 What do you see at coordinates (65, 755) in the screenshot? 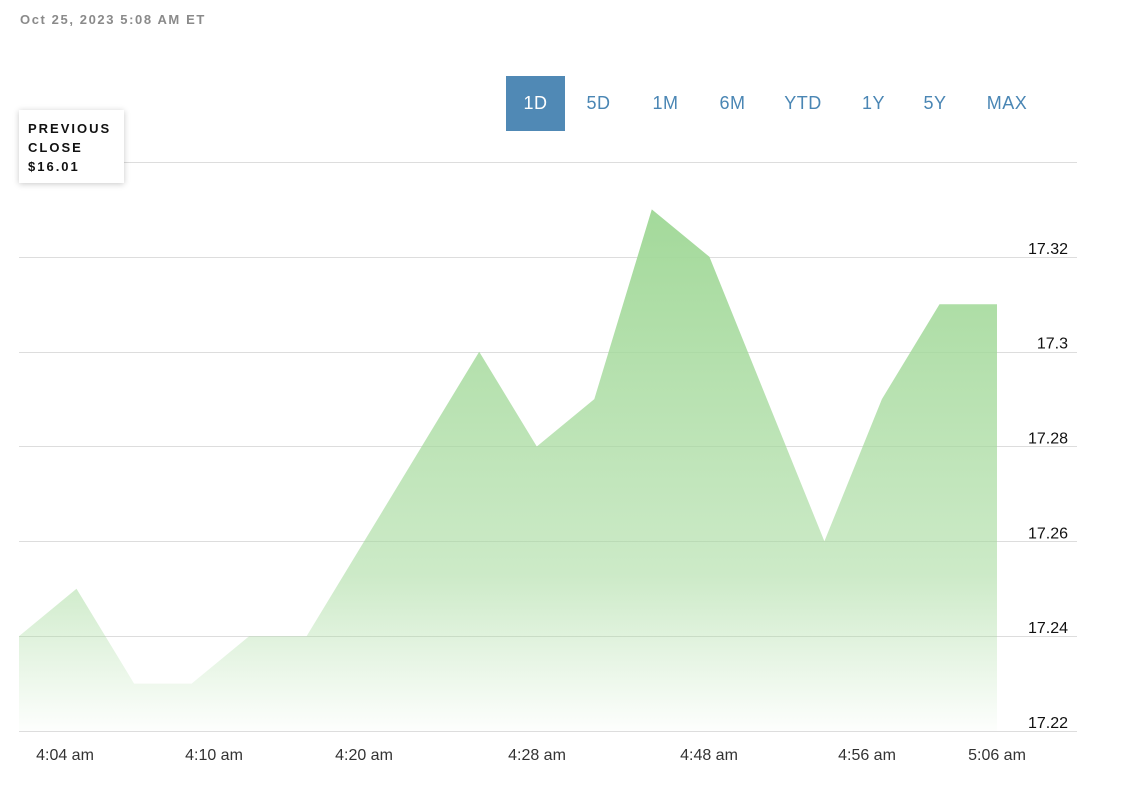
I see `x-tick-label: 4:04 am` at bounding box center [65, 755].